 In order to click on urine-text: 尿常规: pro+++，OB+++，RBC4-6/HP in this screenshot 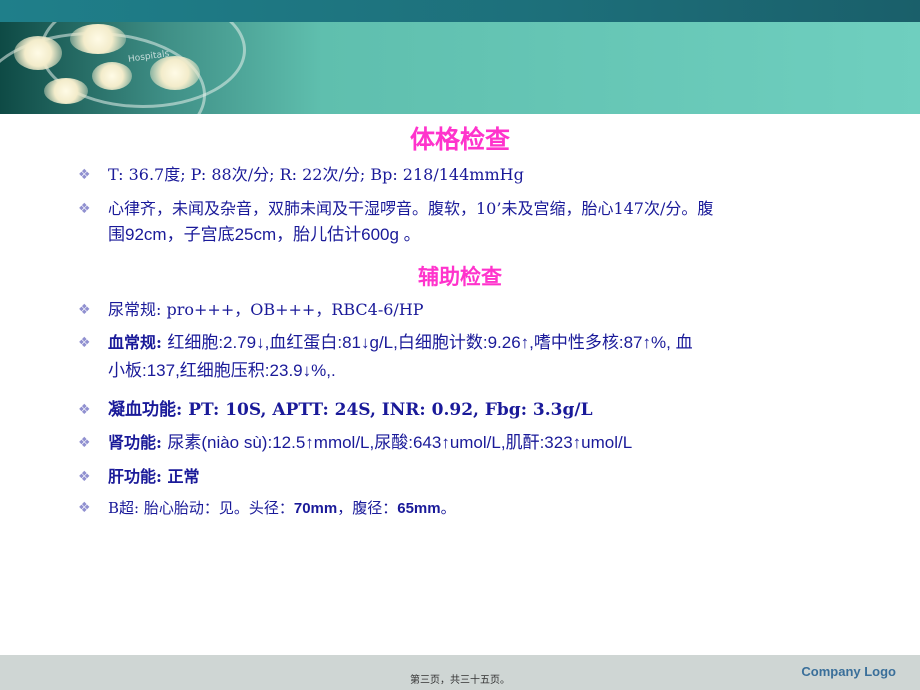, I will do `click(266, 309)`.